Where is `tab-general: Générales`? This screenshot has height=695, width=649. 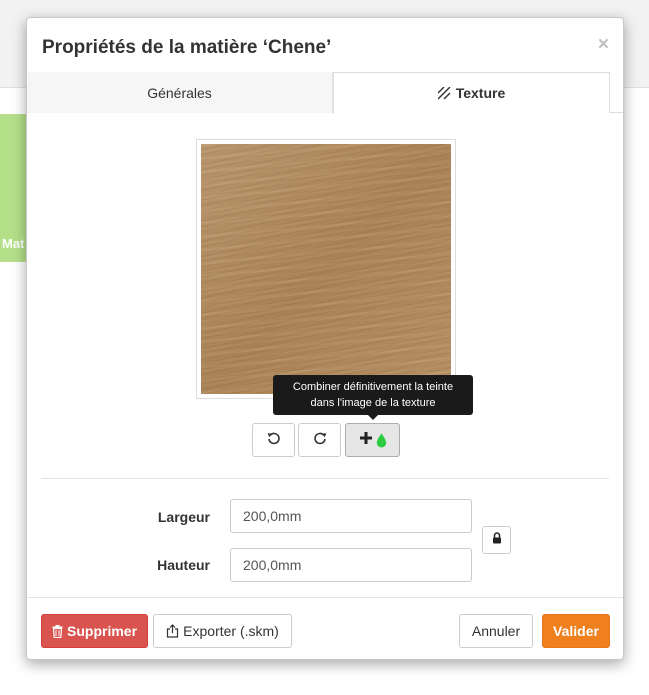
tab-general: Générales is located at coordinates (180, 92).